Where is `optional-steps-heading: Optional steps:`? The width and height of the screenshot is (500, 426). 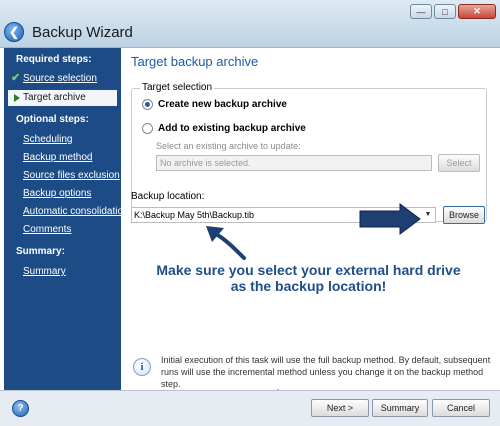 optional-steps-heading: Optional steps: is located at coordinates (52, 119).